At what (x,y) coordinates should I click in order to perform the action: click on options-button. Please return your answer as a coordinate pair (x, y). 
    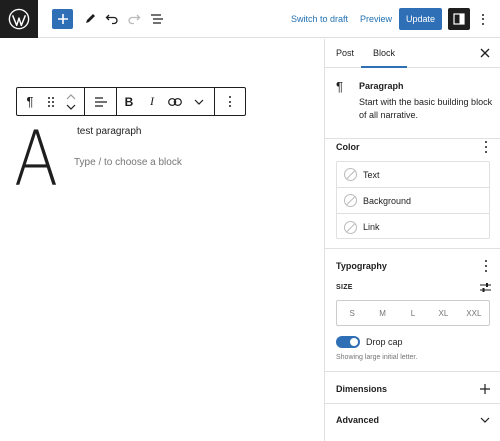
    Looking at the image, I should click on (483, 19).